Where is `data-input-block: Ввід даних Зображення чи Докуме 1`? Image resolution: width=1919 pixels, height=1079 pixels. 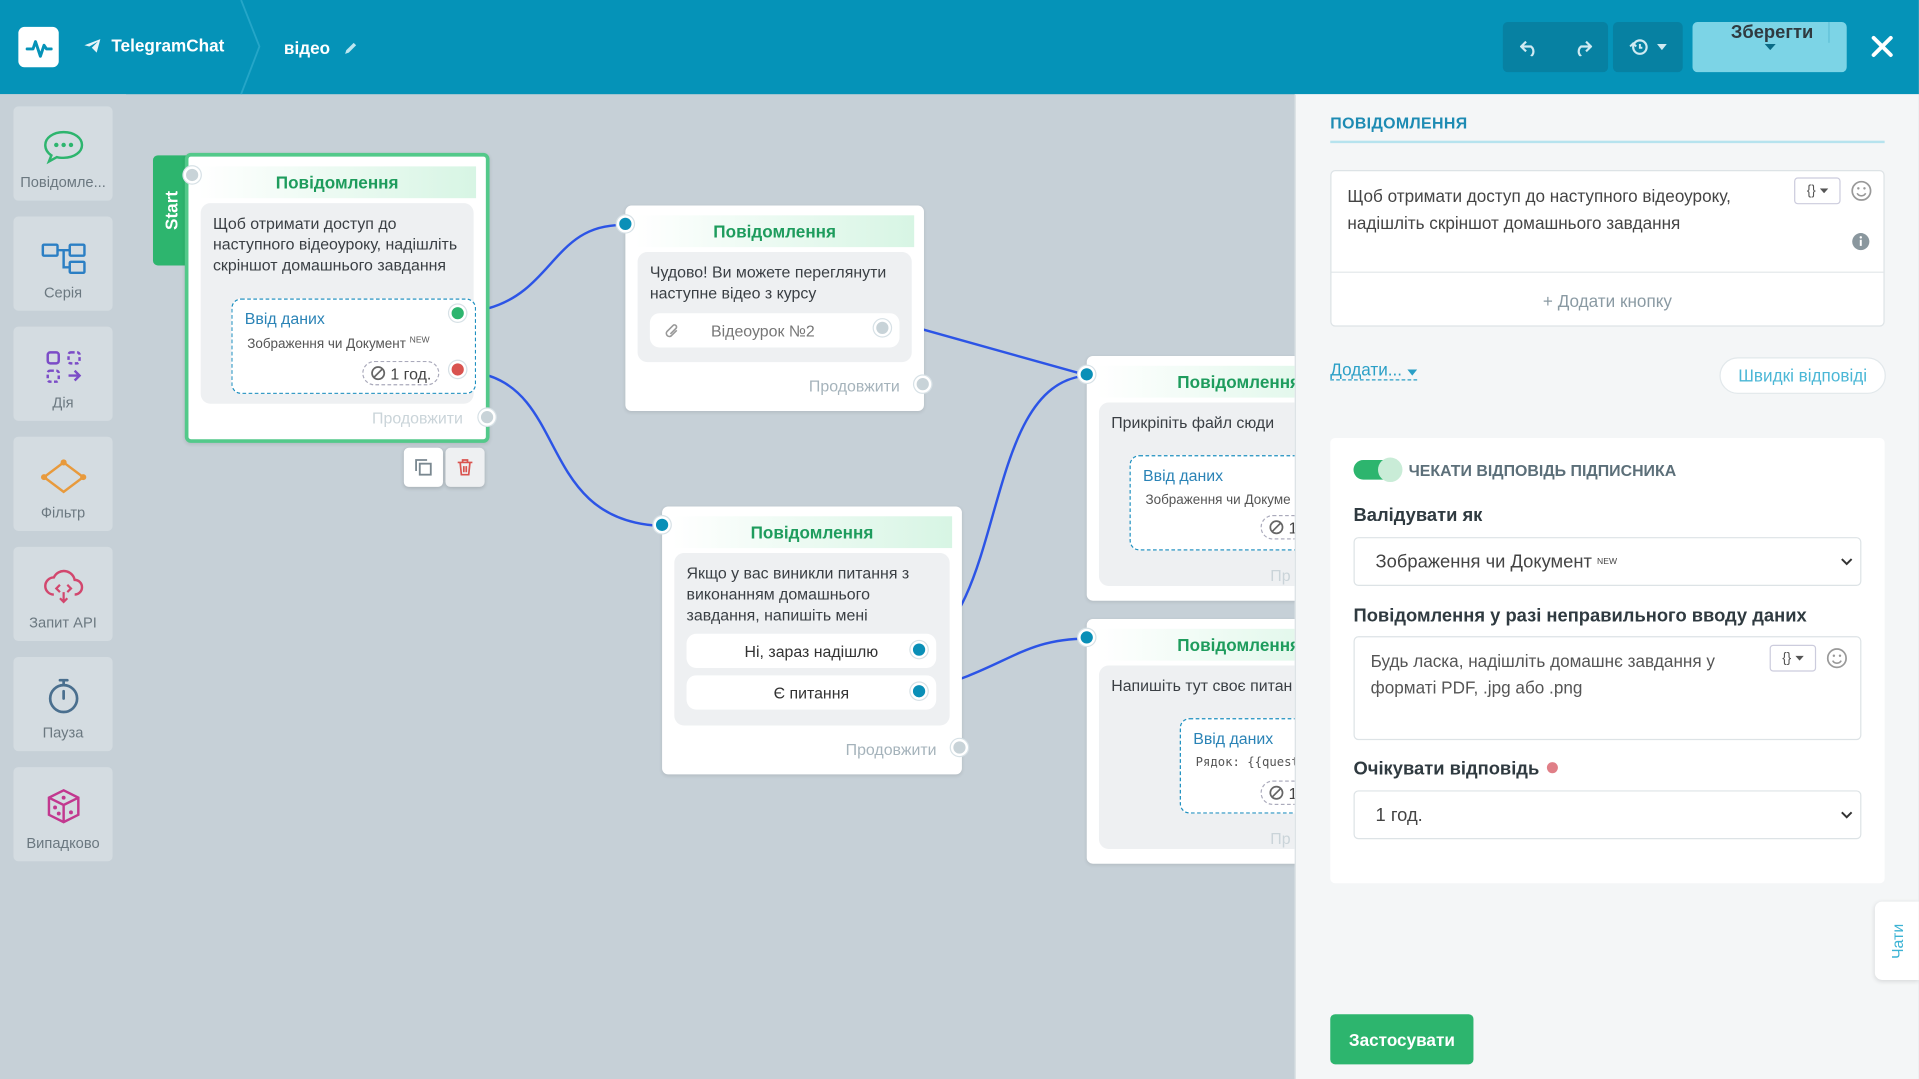
data-input-block: Ввід даних Зображення чи Докуме 1 is located at coordinates (1212, 503).